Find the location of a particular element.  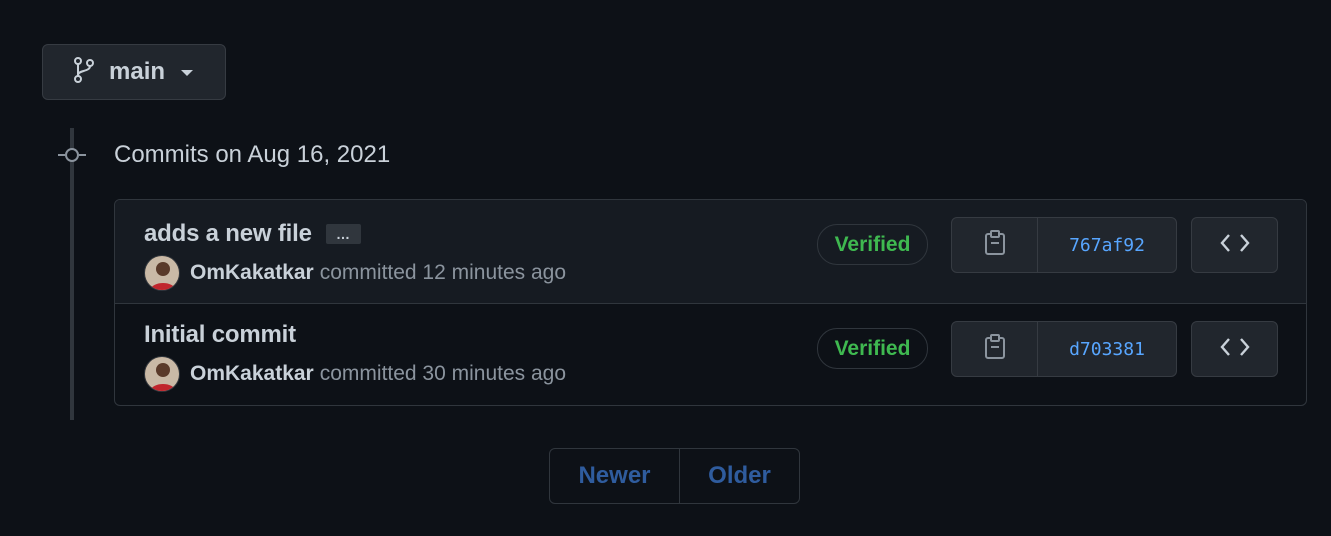

commit-meta: OmKakatkar committed 12 minutes ago is located at coordinates (355, 273).